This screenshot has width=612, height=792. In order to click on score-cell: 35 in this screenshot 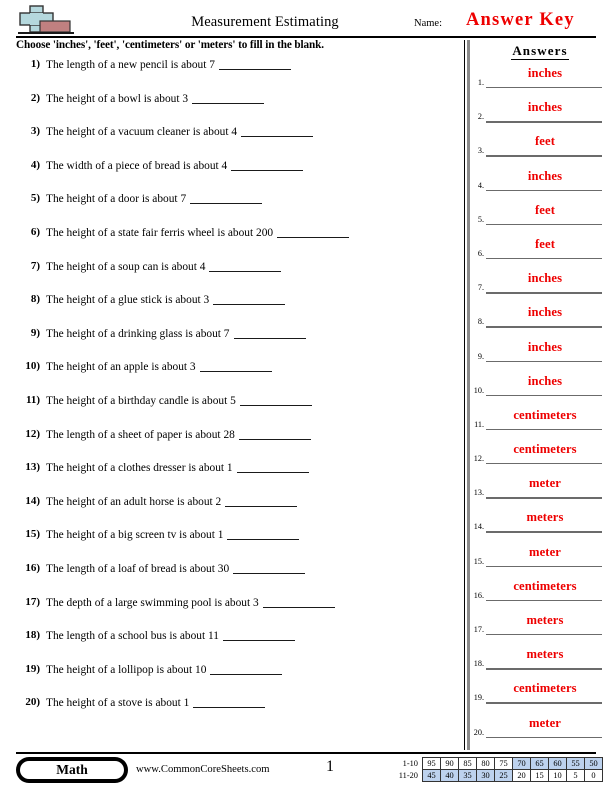, I will do `click(467, 775)`.